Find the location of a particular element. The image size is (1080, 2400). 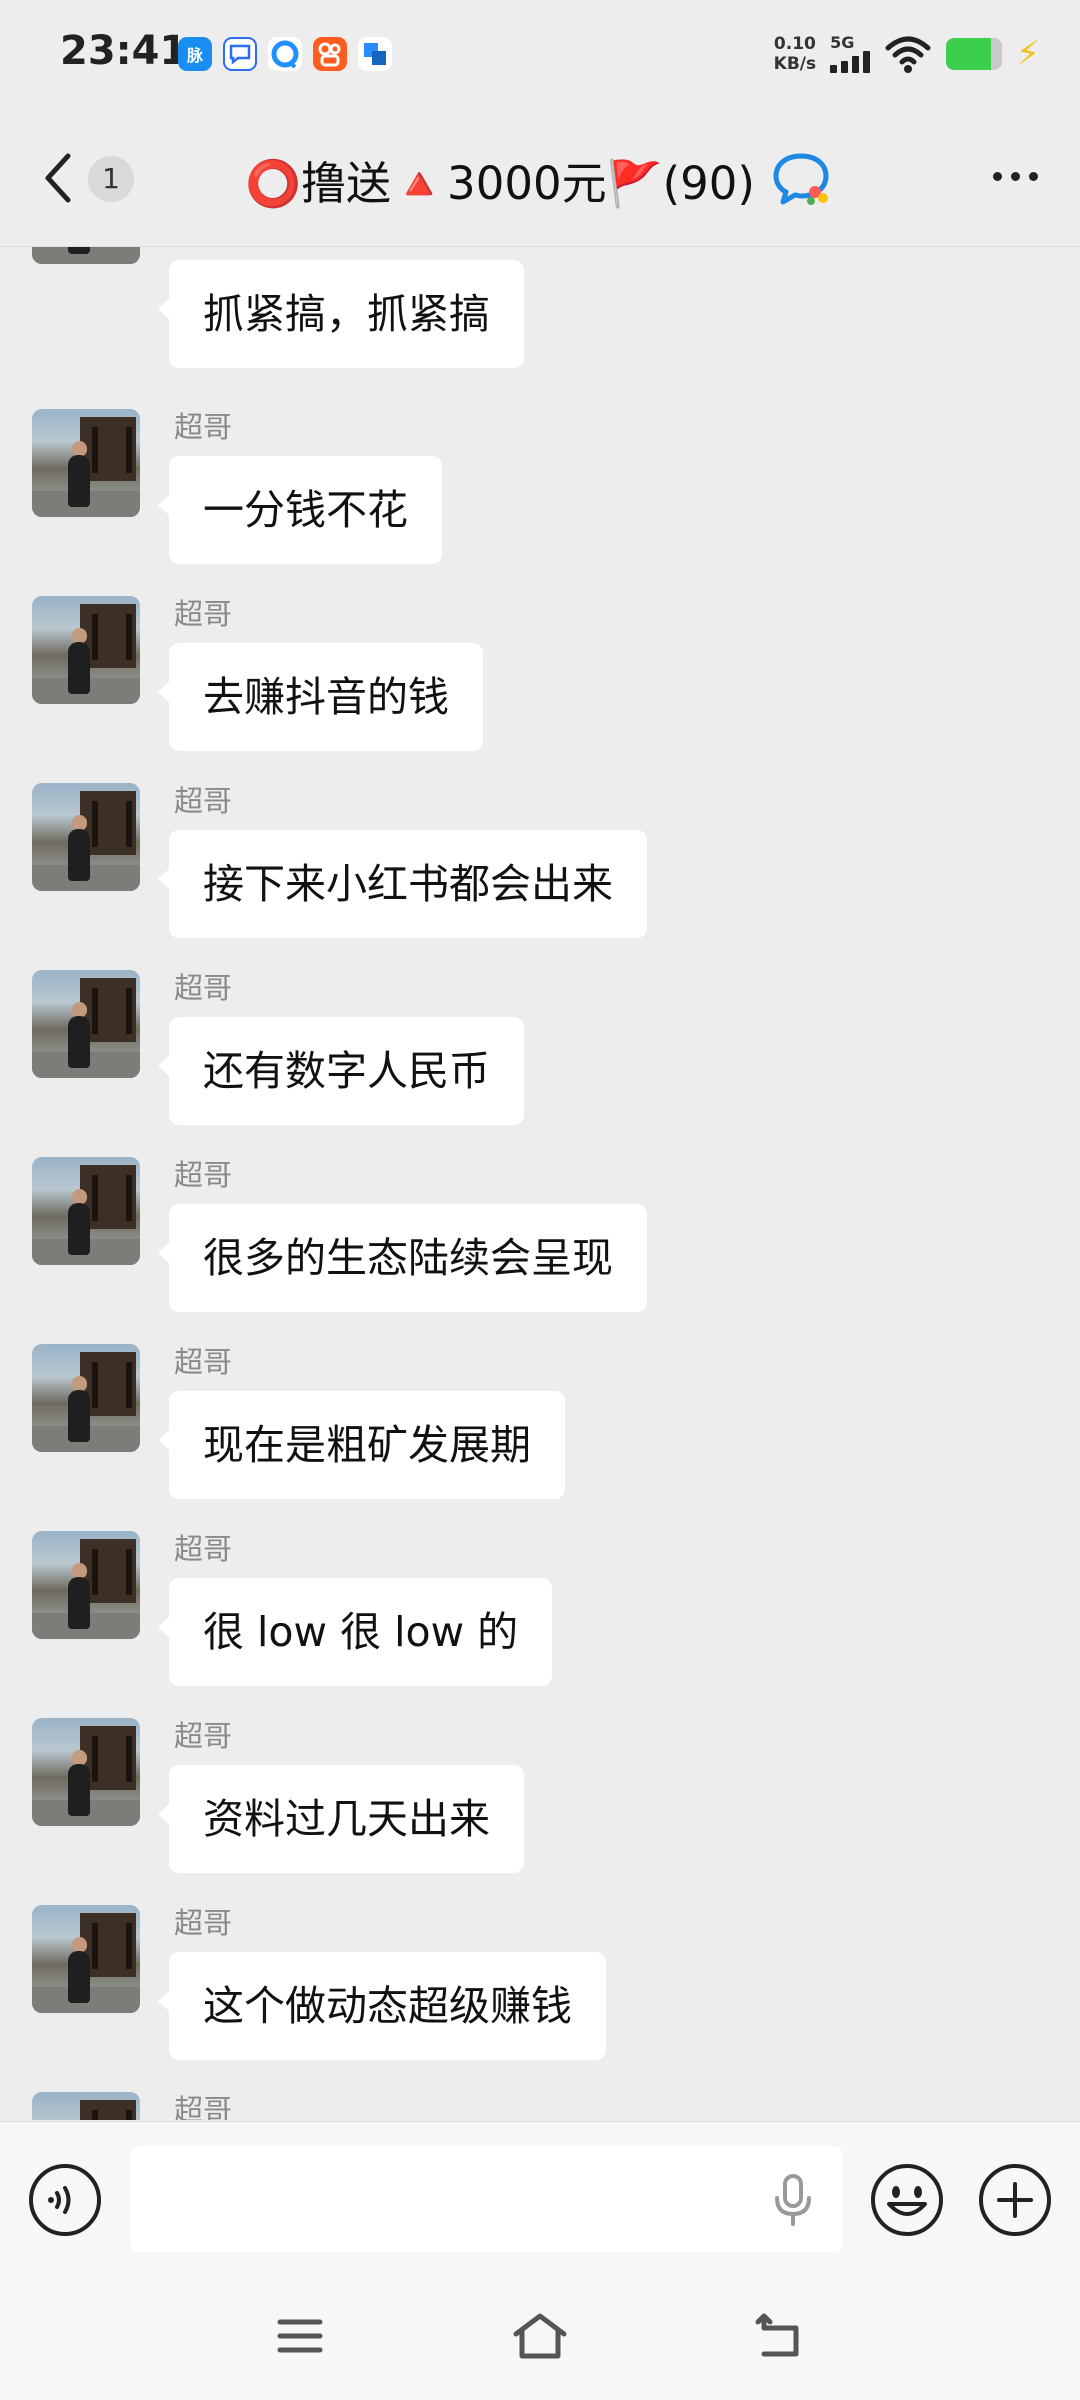

system-navigation-bar is located at coordinates (540, 2339).